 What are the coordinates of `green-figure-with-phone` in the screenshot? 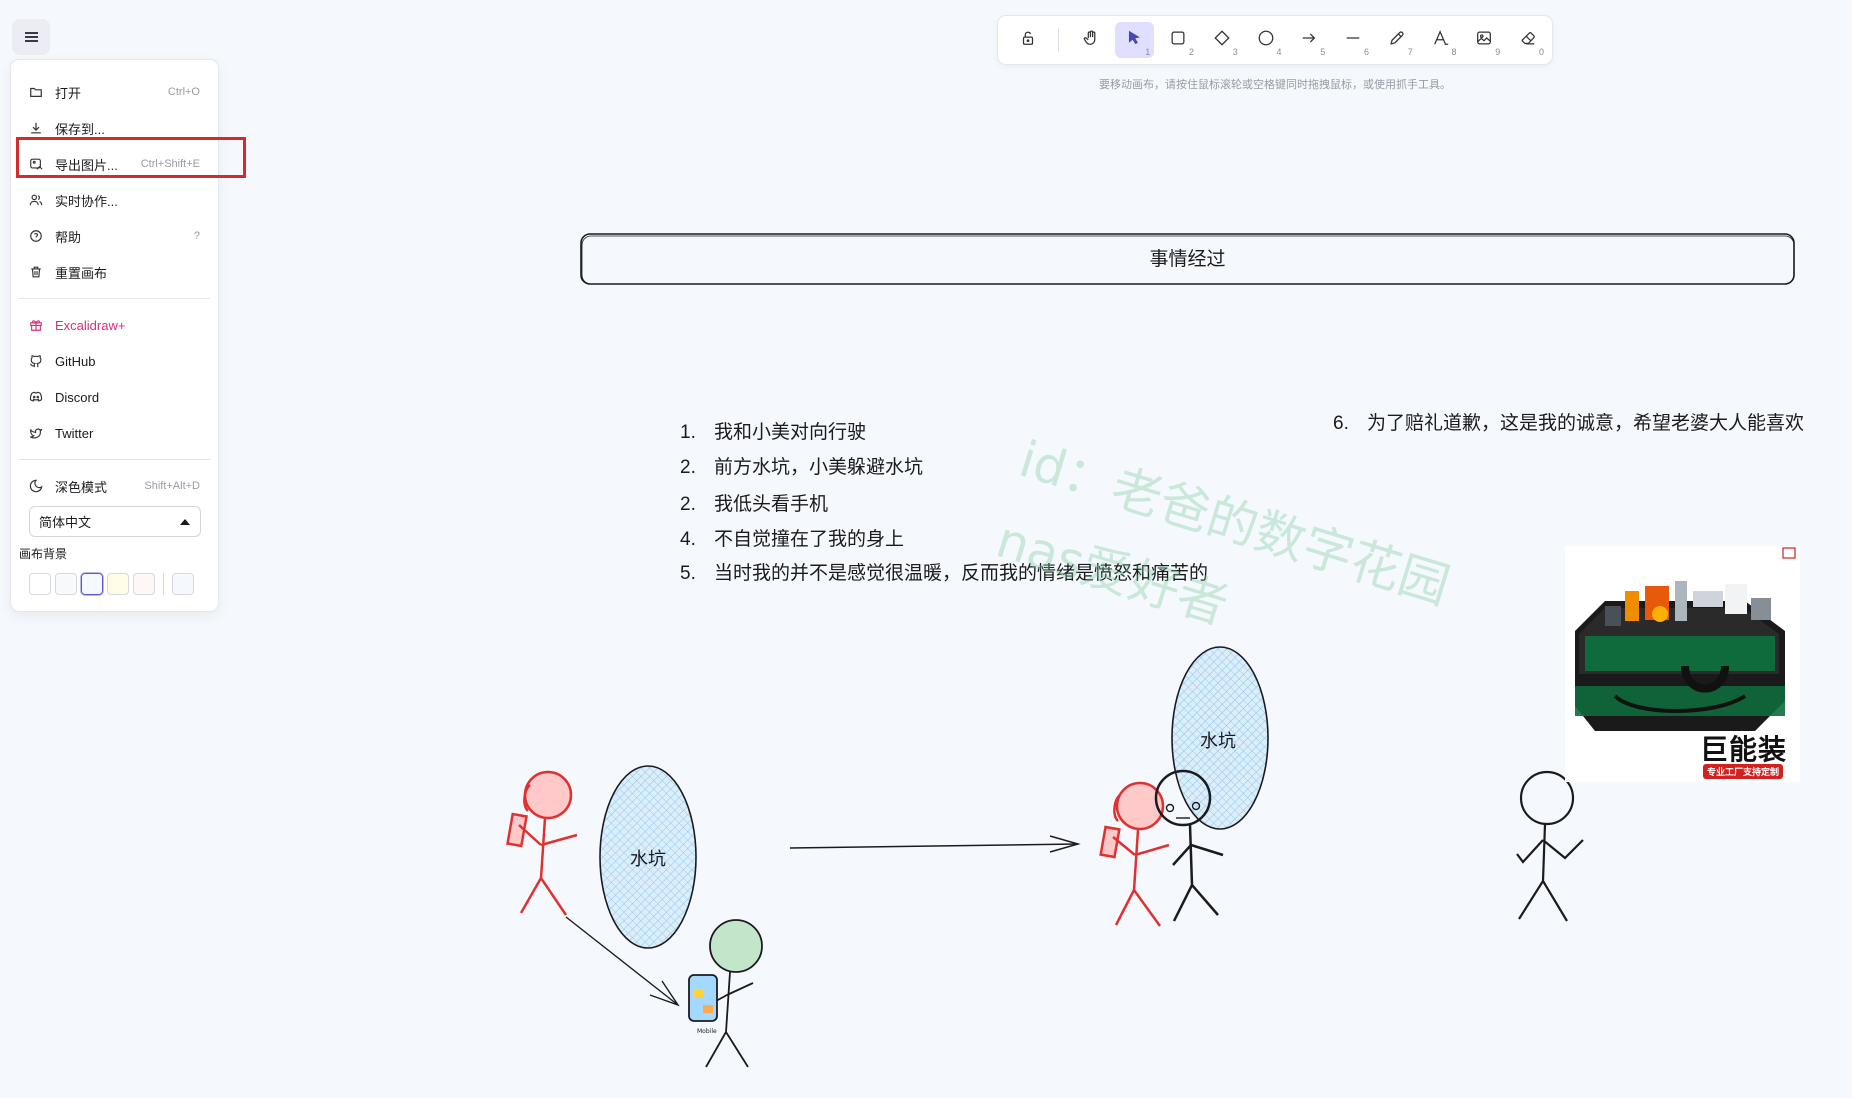 It's located at (725, 993).